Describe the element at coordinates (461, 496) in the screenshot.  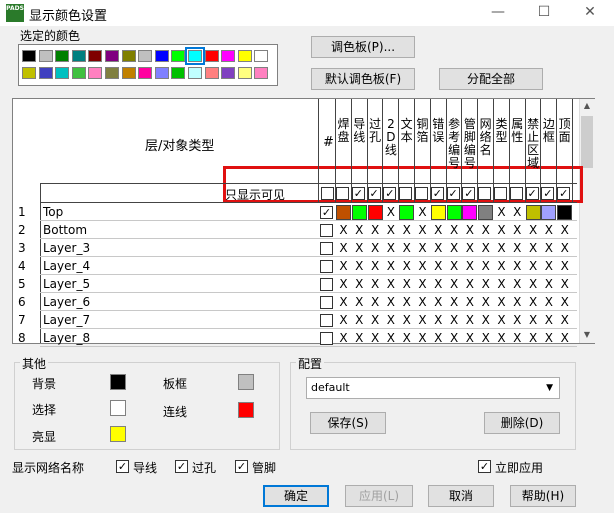
I see `cancel-button: 取消` at that location.